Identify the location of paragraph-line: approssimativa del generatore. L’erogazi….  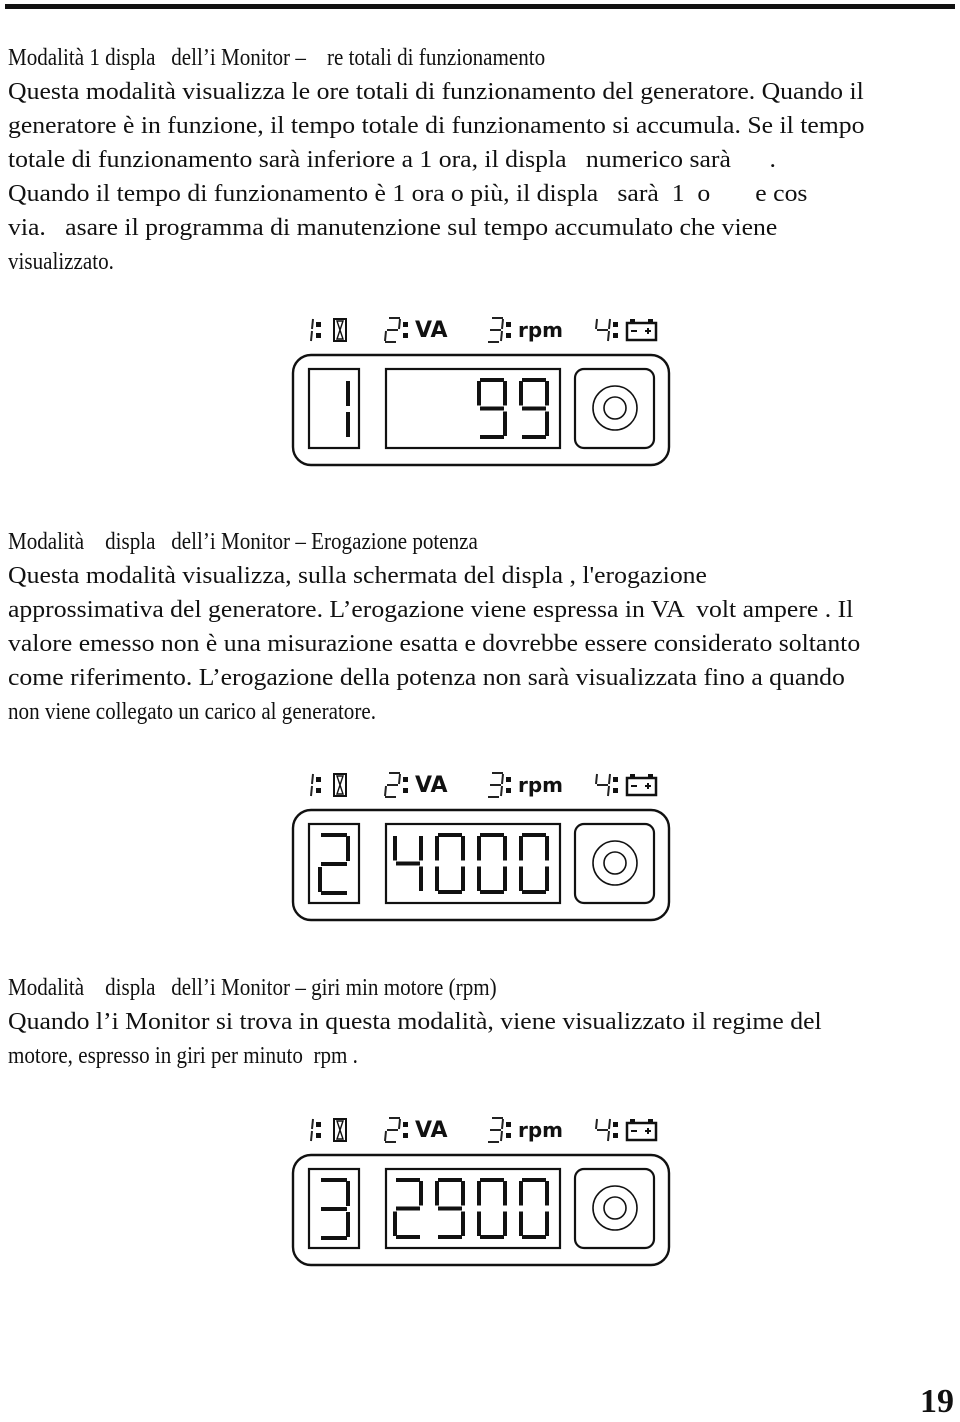
(431, 609).